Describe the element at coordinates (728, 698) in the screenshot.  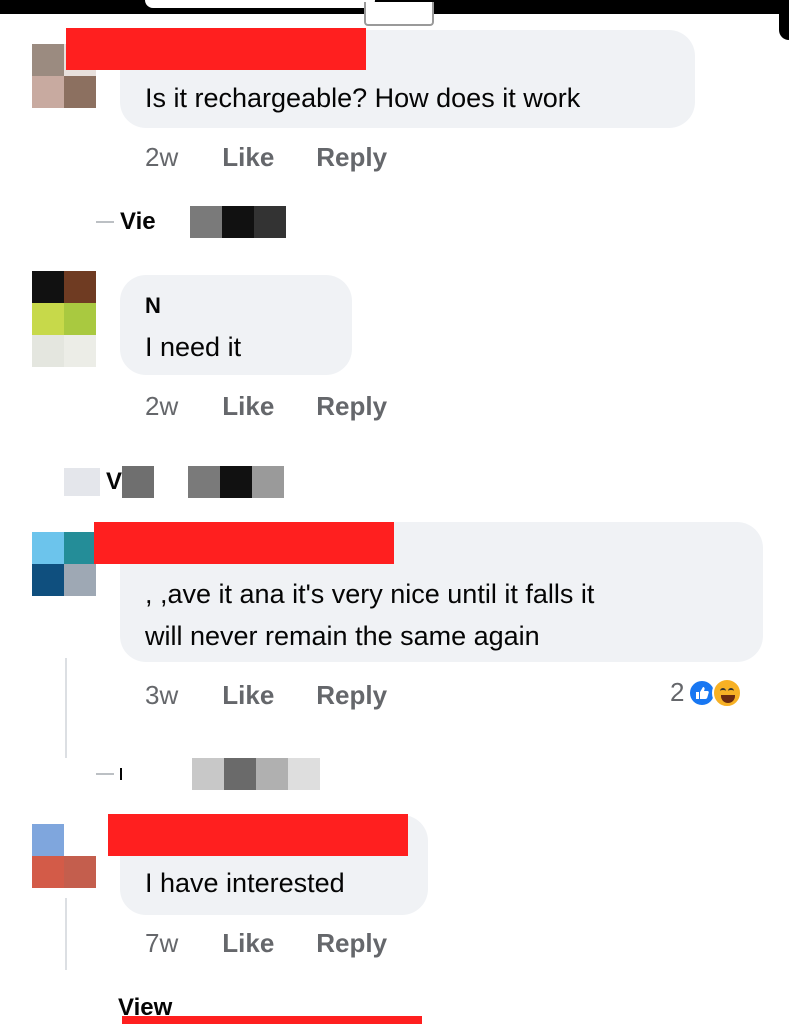
I see `haha-mouth` at that location.